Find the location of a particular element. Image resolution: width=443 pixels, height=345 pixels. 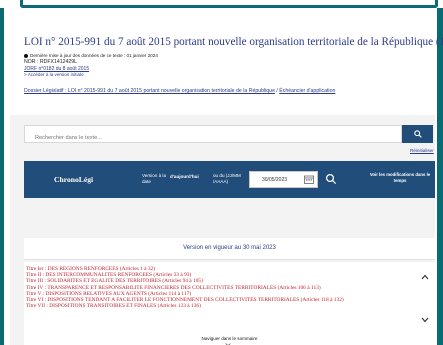

version-banner: Version en vigueur au 30 mai 2023 is located at coordinates (229, 249).